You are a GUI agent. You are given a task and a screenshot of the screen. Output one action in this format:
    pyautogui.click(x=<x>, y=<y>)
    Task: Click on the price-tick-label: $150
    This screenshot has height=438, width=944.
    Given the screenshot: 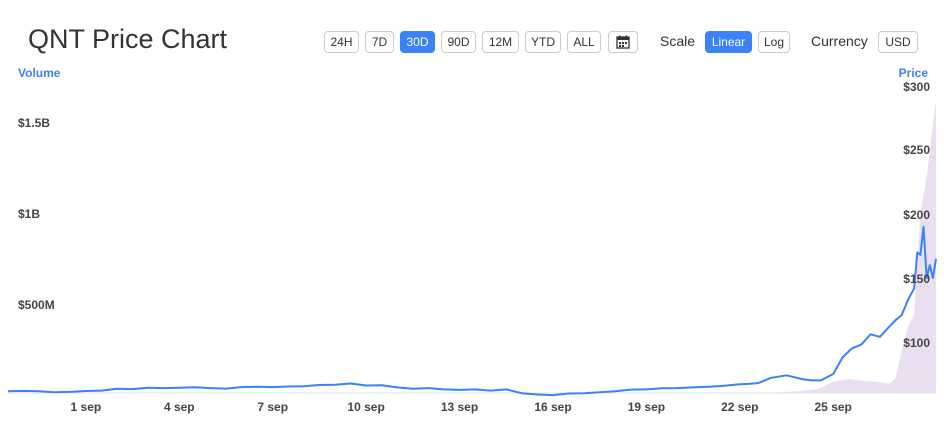 What is the action you would take?
    pyautogui.click(x=916, y=279)
    